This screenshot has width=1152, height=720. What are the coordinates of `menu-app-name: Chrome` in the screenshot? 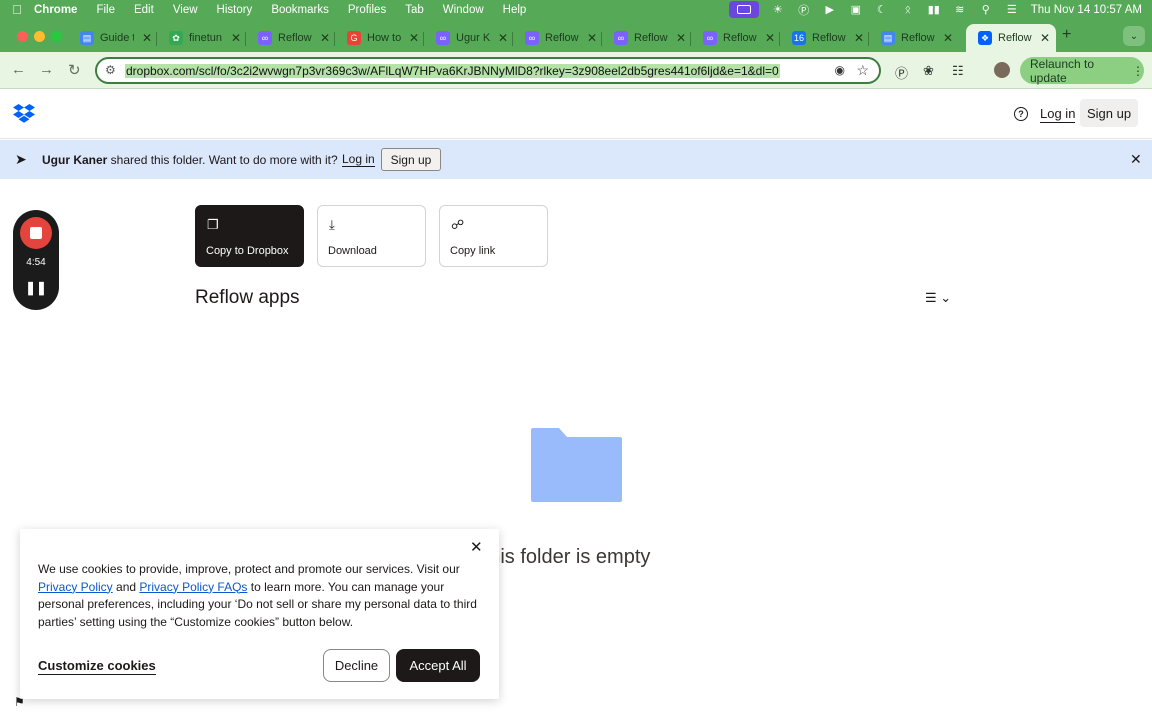 It's located at (55, 10).